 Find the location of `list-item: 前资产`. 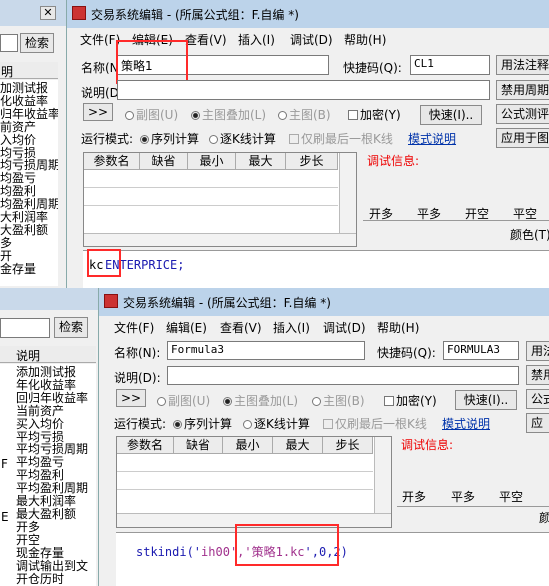

list-item: 前资产 is located at coordinates (29, 127).